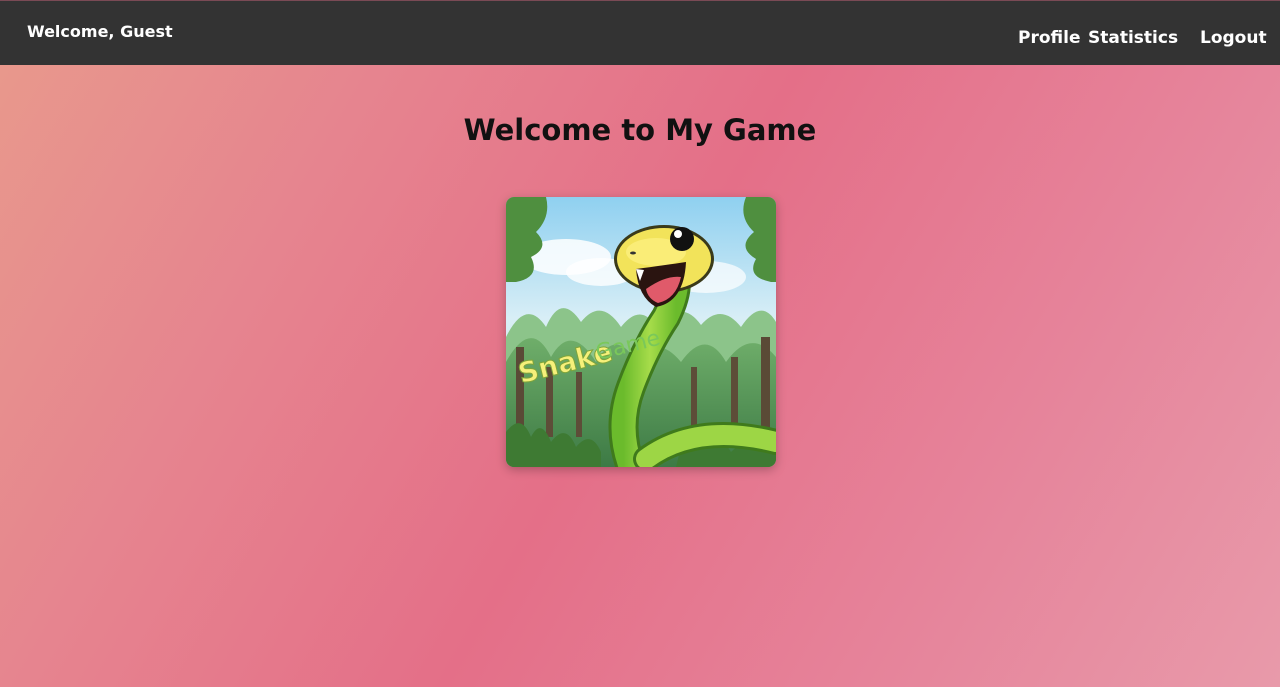 The height and width of the screenshot is (687, 1280). I want to click on snake-game-image: Snake Game, so click(641, 332).